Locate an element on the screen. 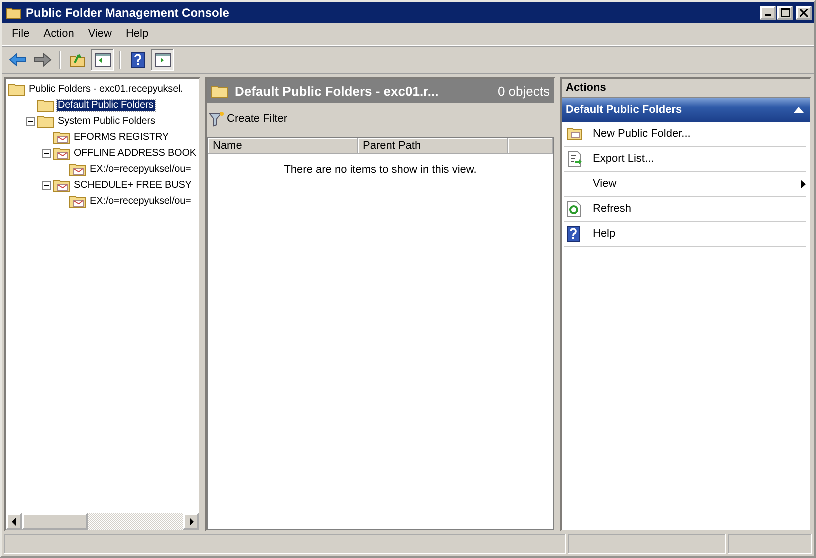  task-link: Refresh is located at coordinates (685, 209).